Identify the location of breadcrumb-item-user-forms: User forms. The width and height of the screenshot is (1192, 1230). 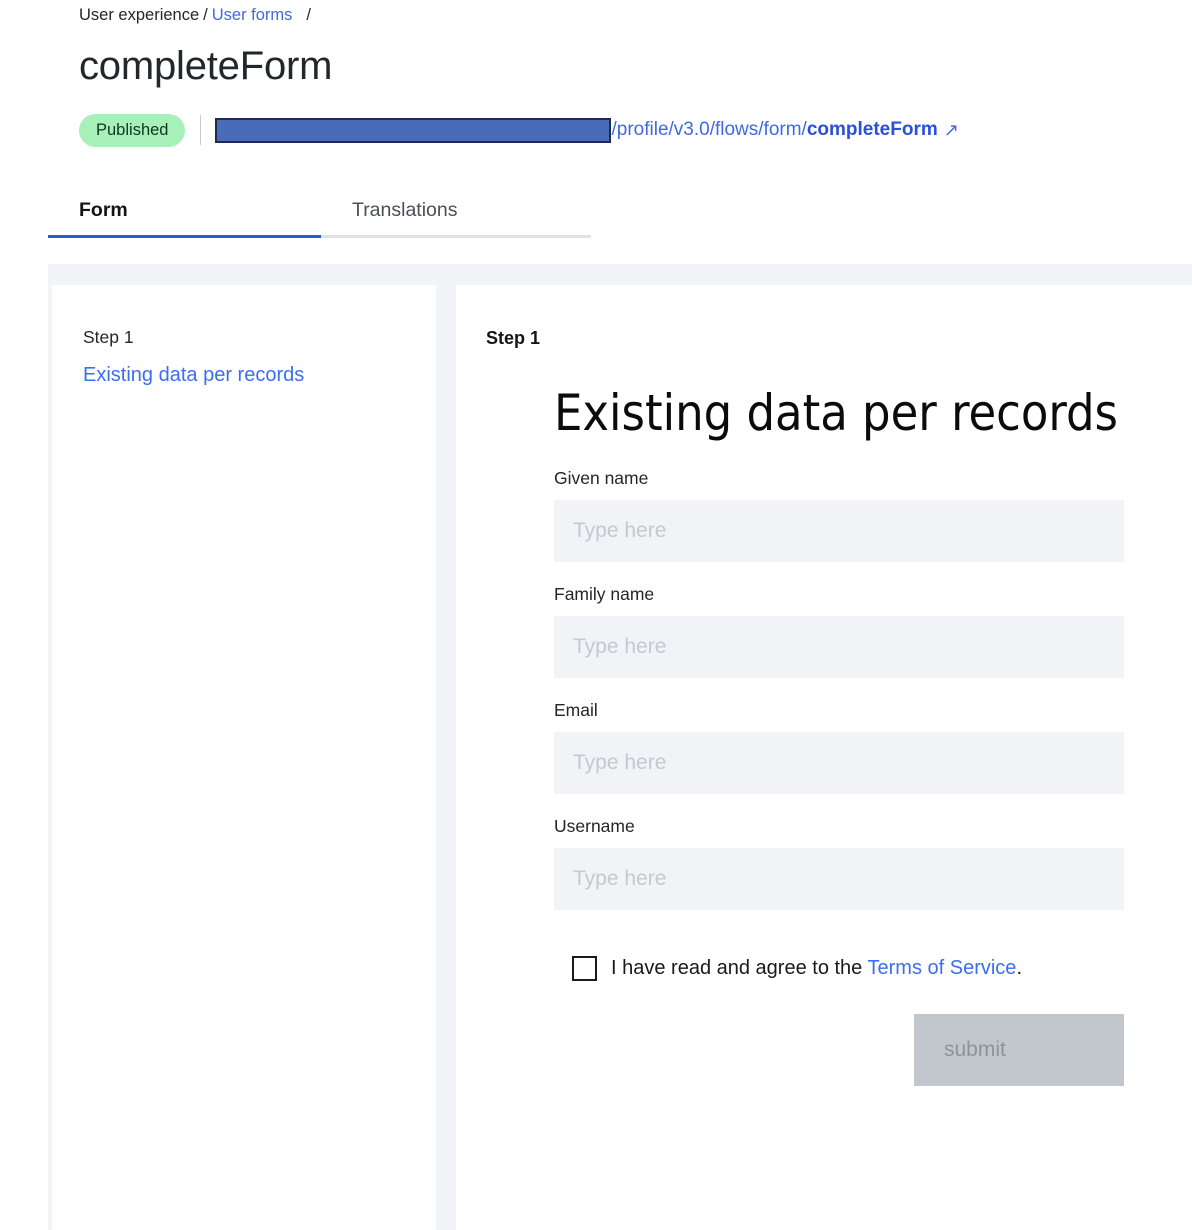
(252, 15).